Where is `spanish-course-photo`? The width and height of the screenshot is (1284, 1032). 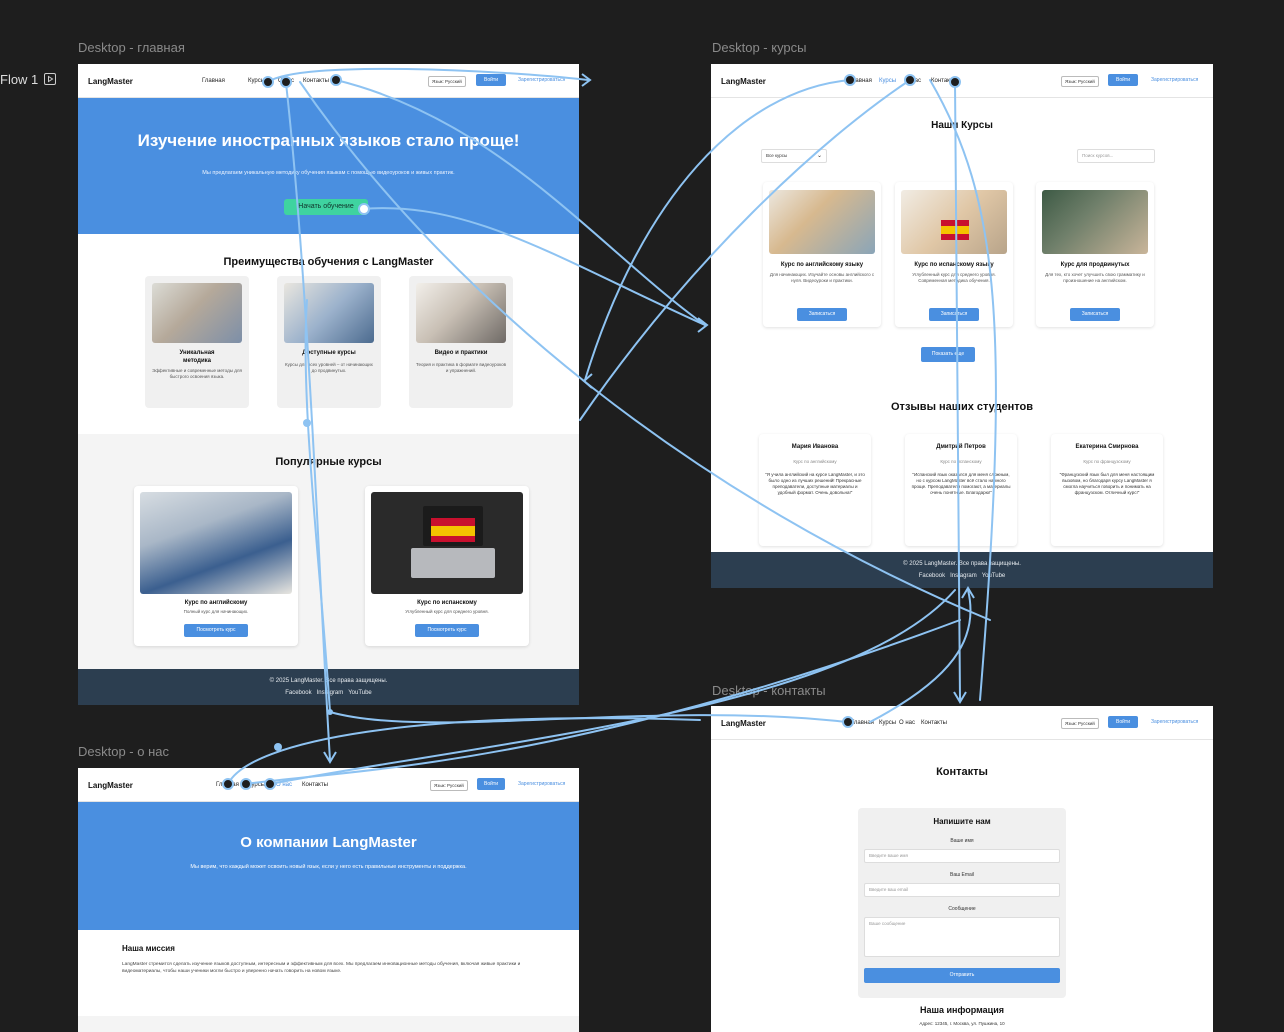
spanish-course-photo is located at coordinates (954, 222).